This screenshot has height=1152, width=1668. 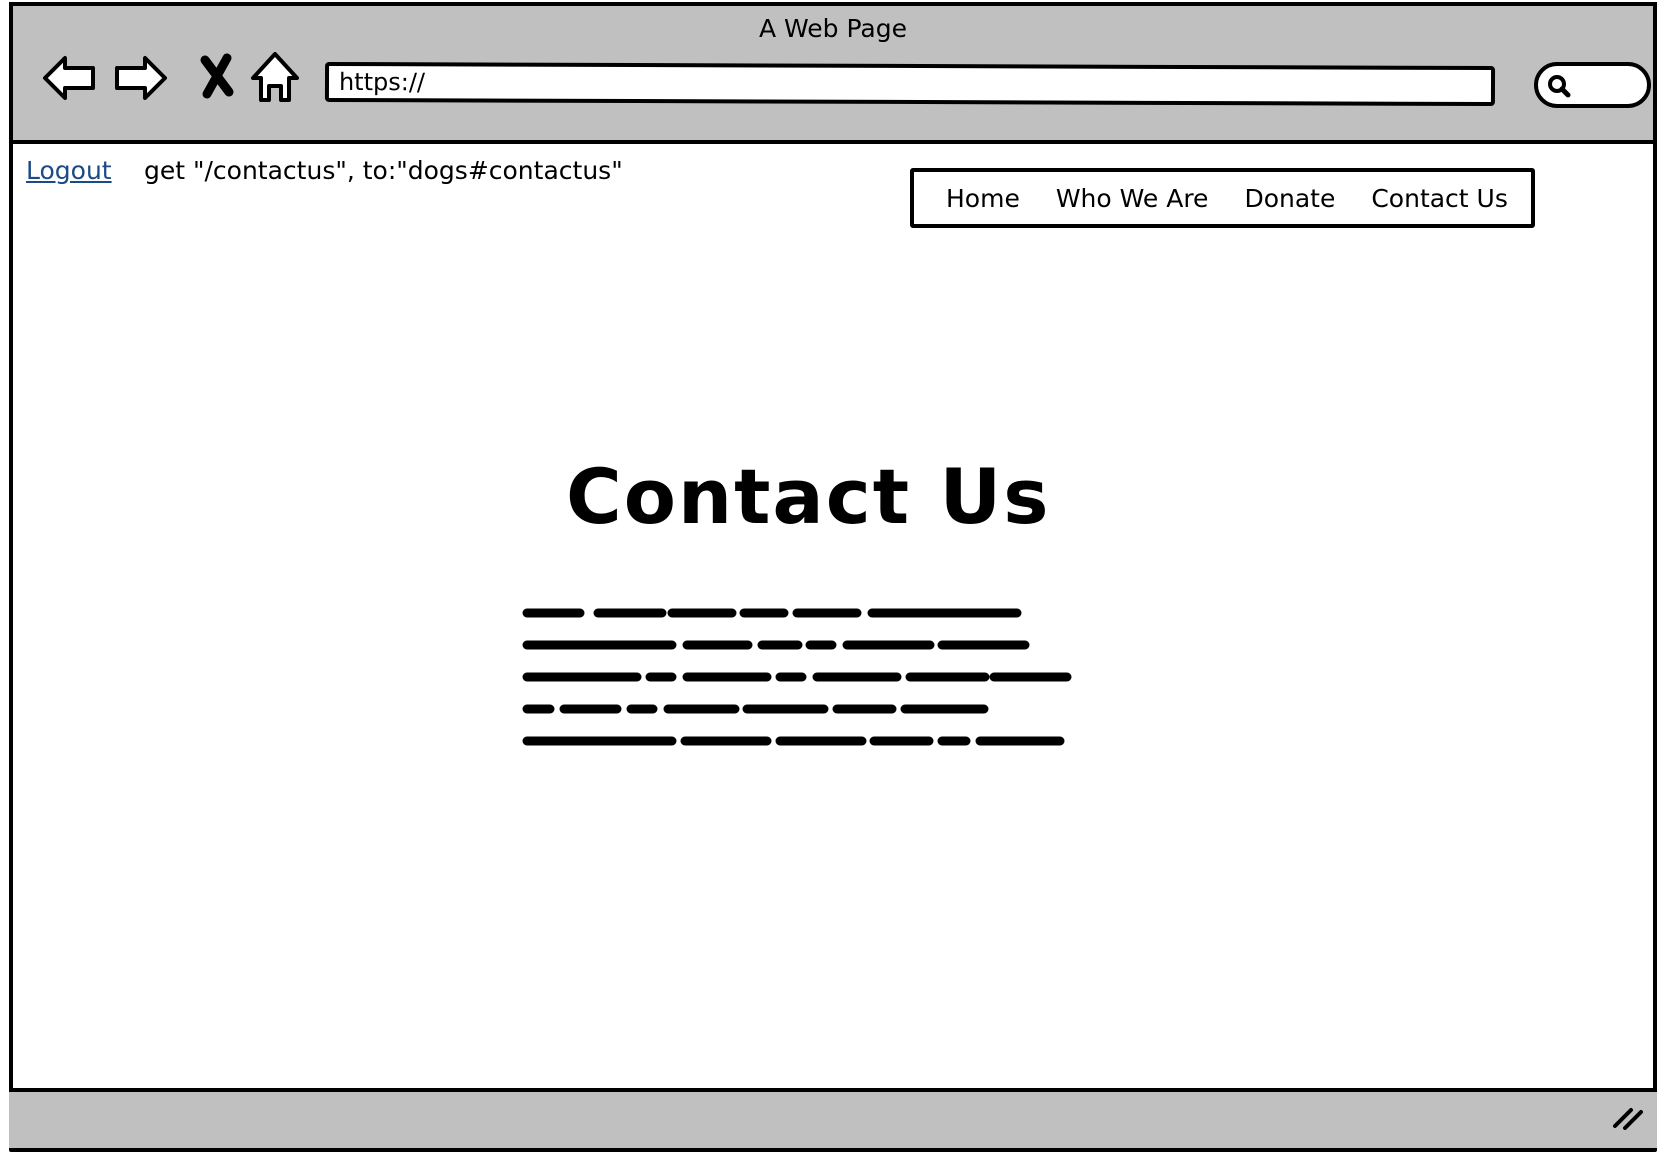 I want to click on url-input: https://, so click(x=910, y=84).